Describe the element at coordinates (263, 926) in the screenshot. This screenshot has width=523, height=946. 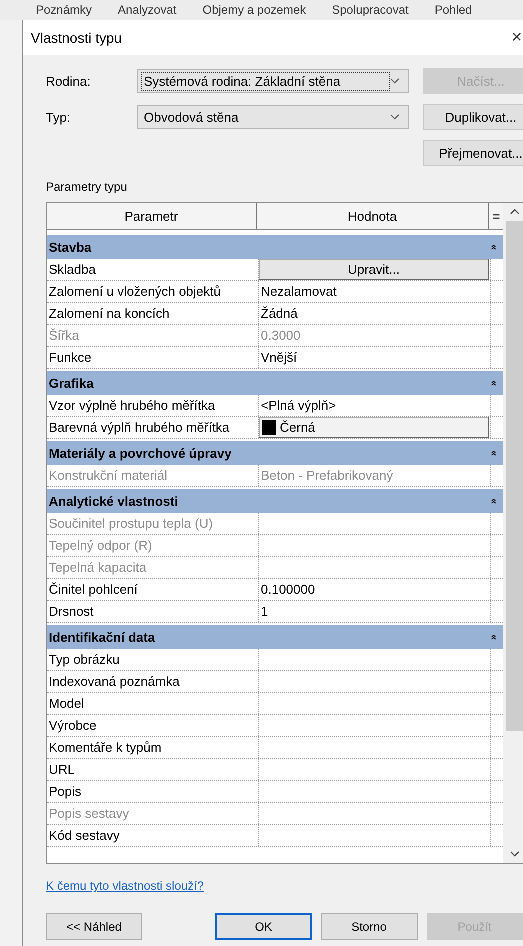
I see `dialog-button: OK` at that location.